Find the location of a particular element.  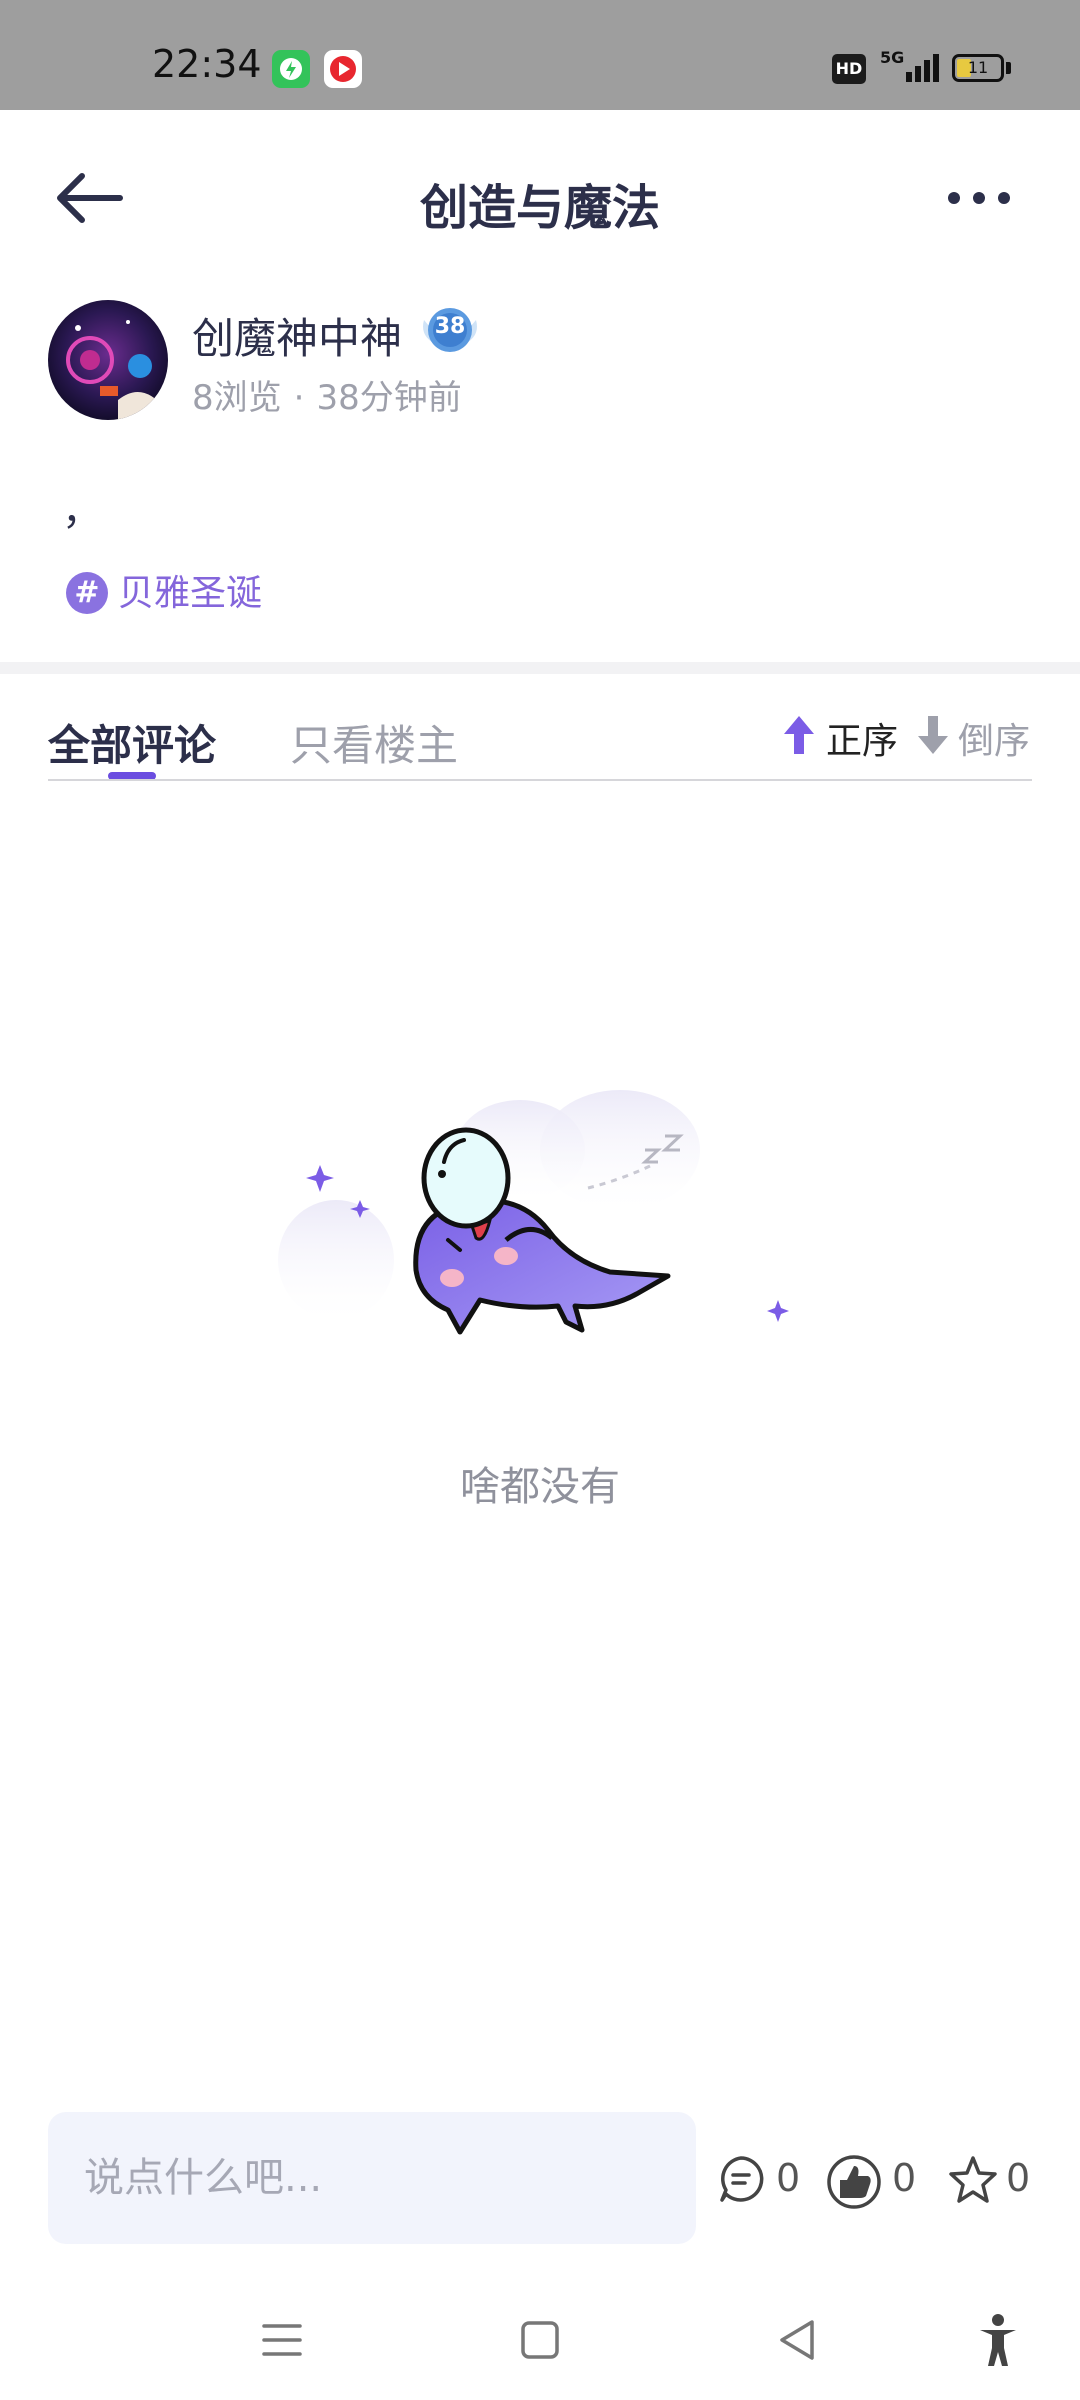

sort-ascending-label: 正序 is located at coordinates (862, 741).